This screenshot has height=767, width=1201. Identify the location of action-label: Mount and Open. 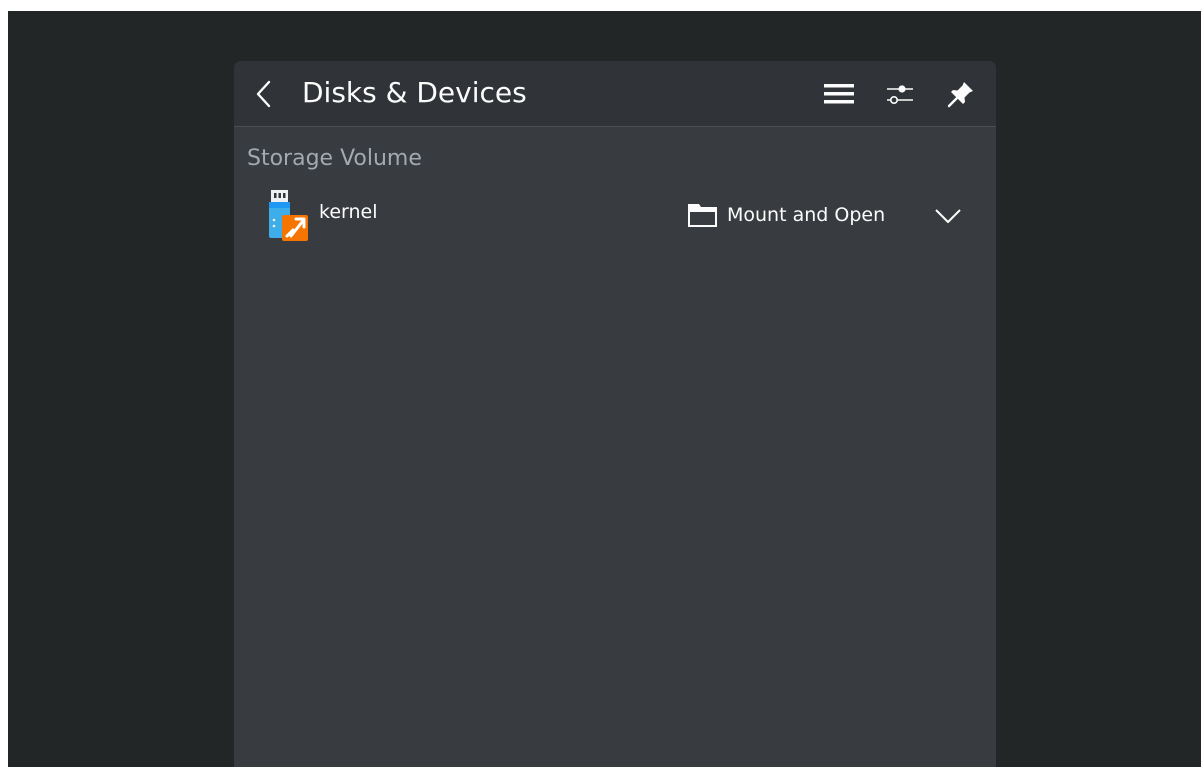
(806, 215).